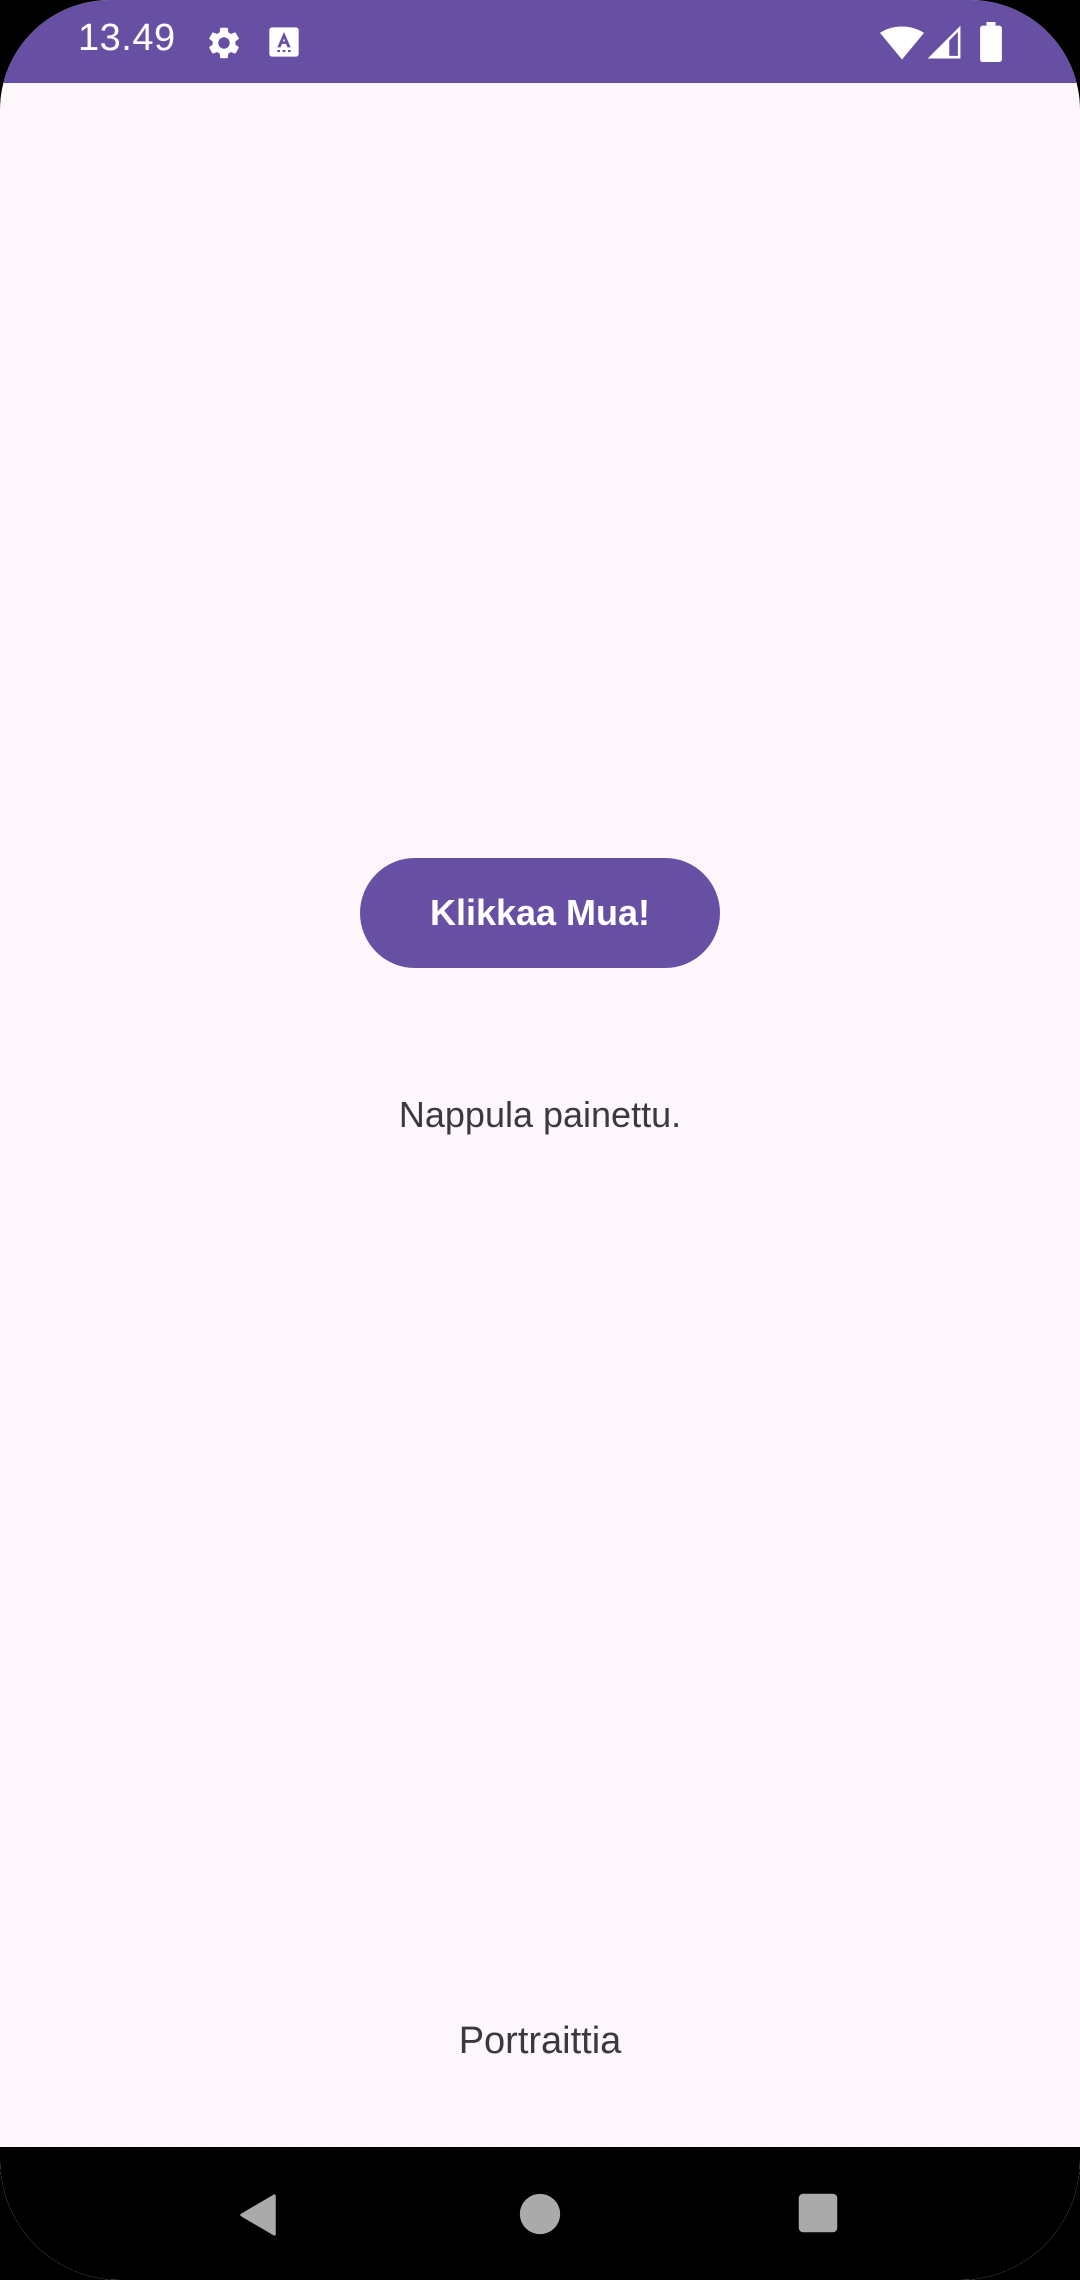 The height and width of the screenshot is (2280, 1080). I want to click on wifi-icon, so click(902, 43).